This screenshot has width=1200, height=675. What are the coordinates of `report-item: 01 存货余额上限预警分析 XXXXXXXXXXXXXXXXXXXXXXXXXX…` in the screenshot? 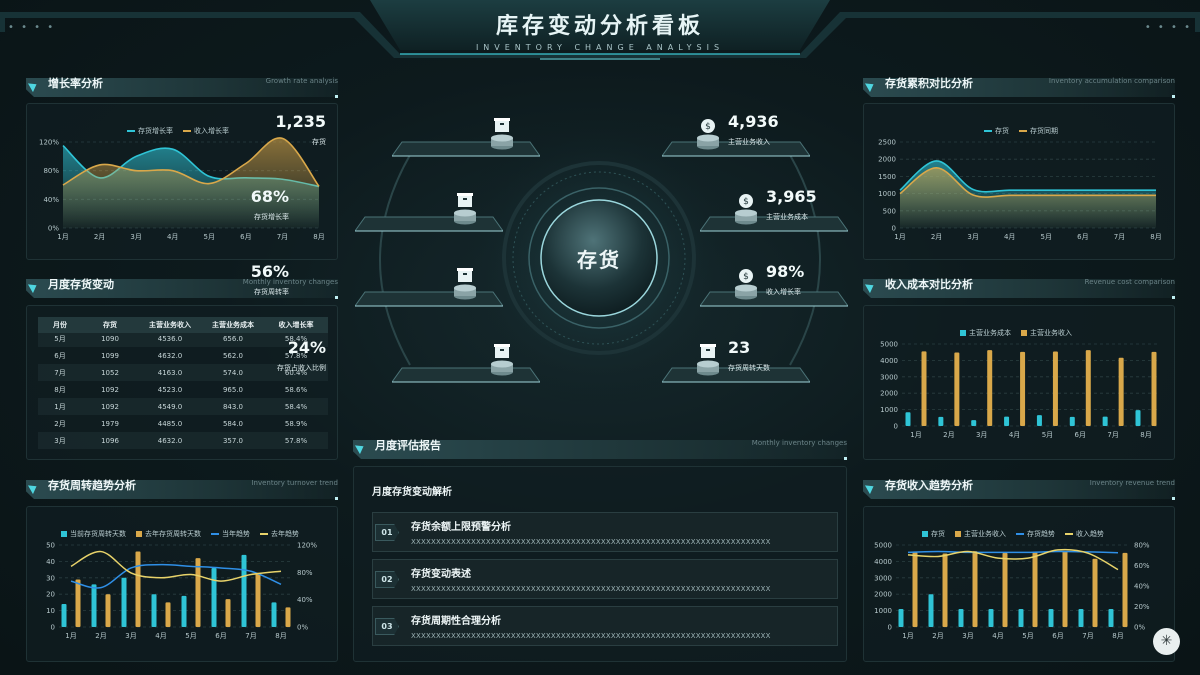 It's located at (605, 532).